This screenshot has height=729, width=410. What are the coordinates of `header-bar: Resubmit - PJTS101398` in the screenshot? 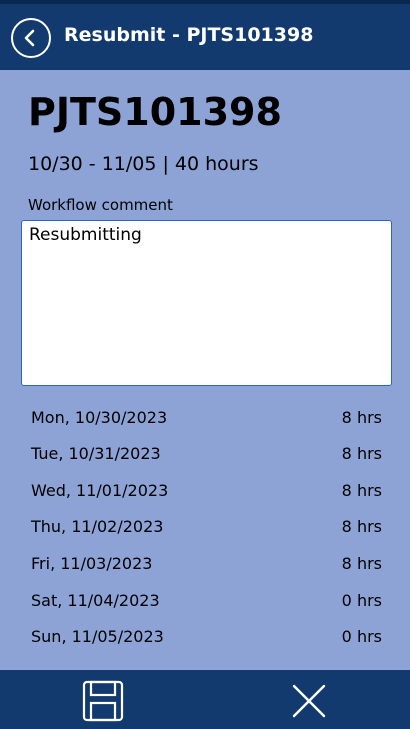 It's located at (205, 37).